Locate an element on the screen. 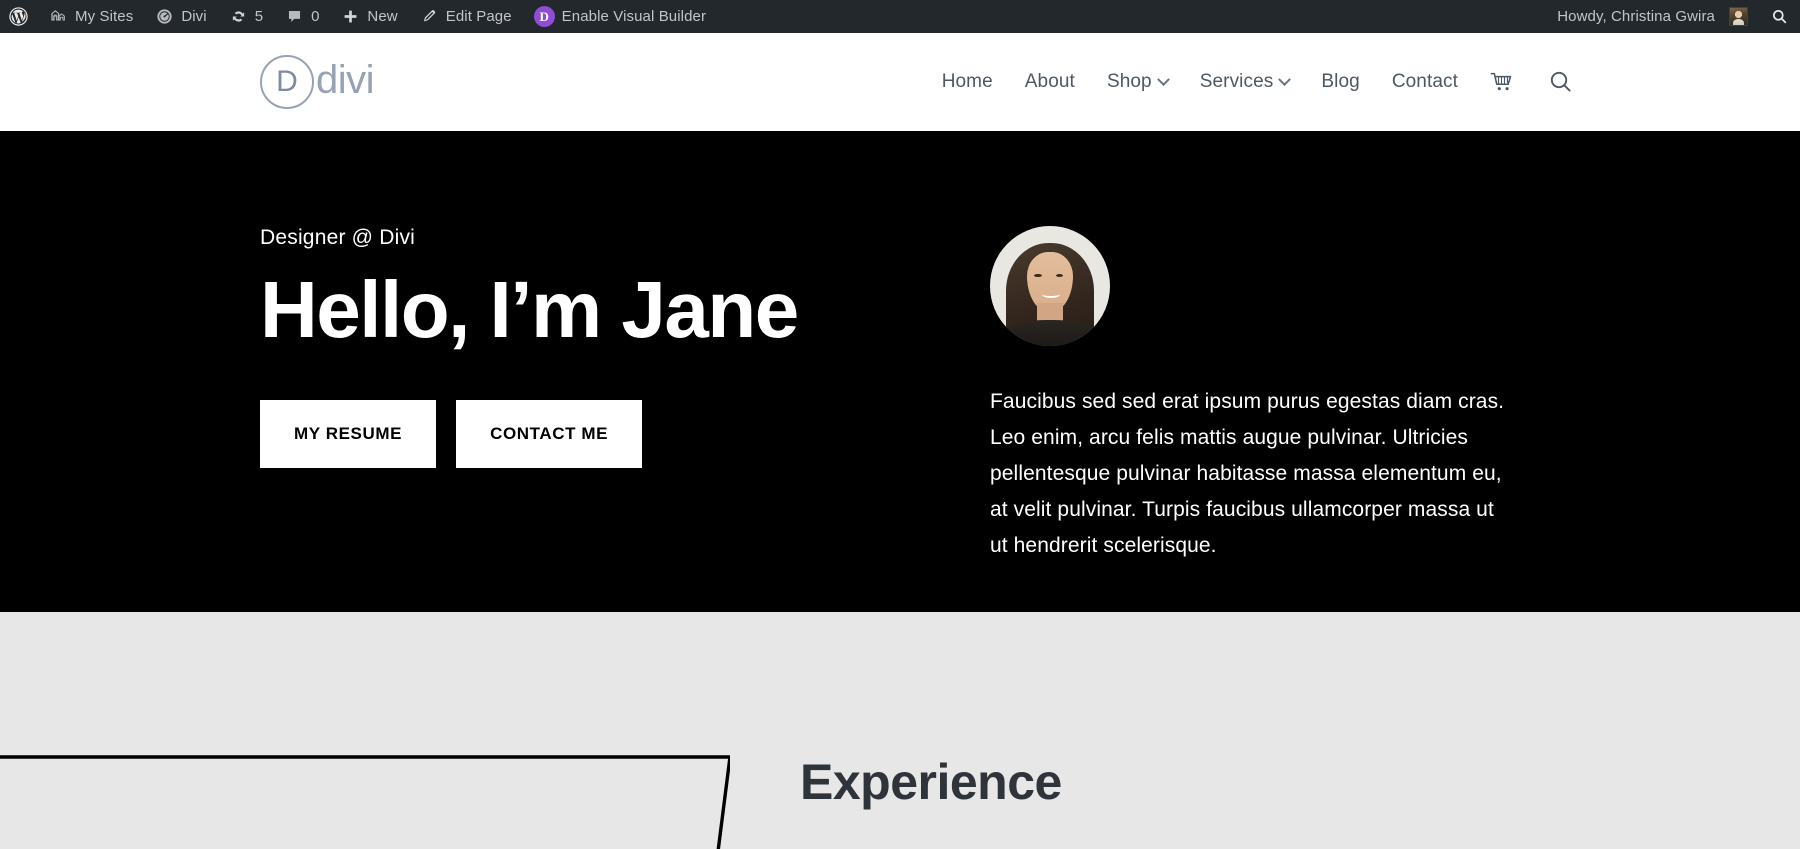 The image size is (1800, 849). my-sites-menu-item: My Sites is located at coordinates (91, 16).